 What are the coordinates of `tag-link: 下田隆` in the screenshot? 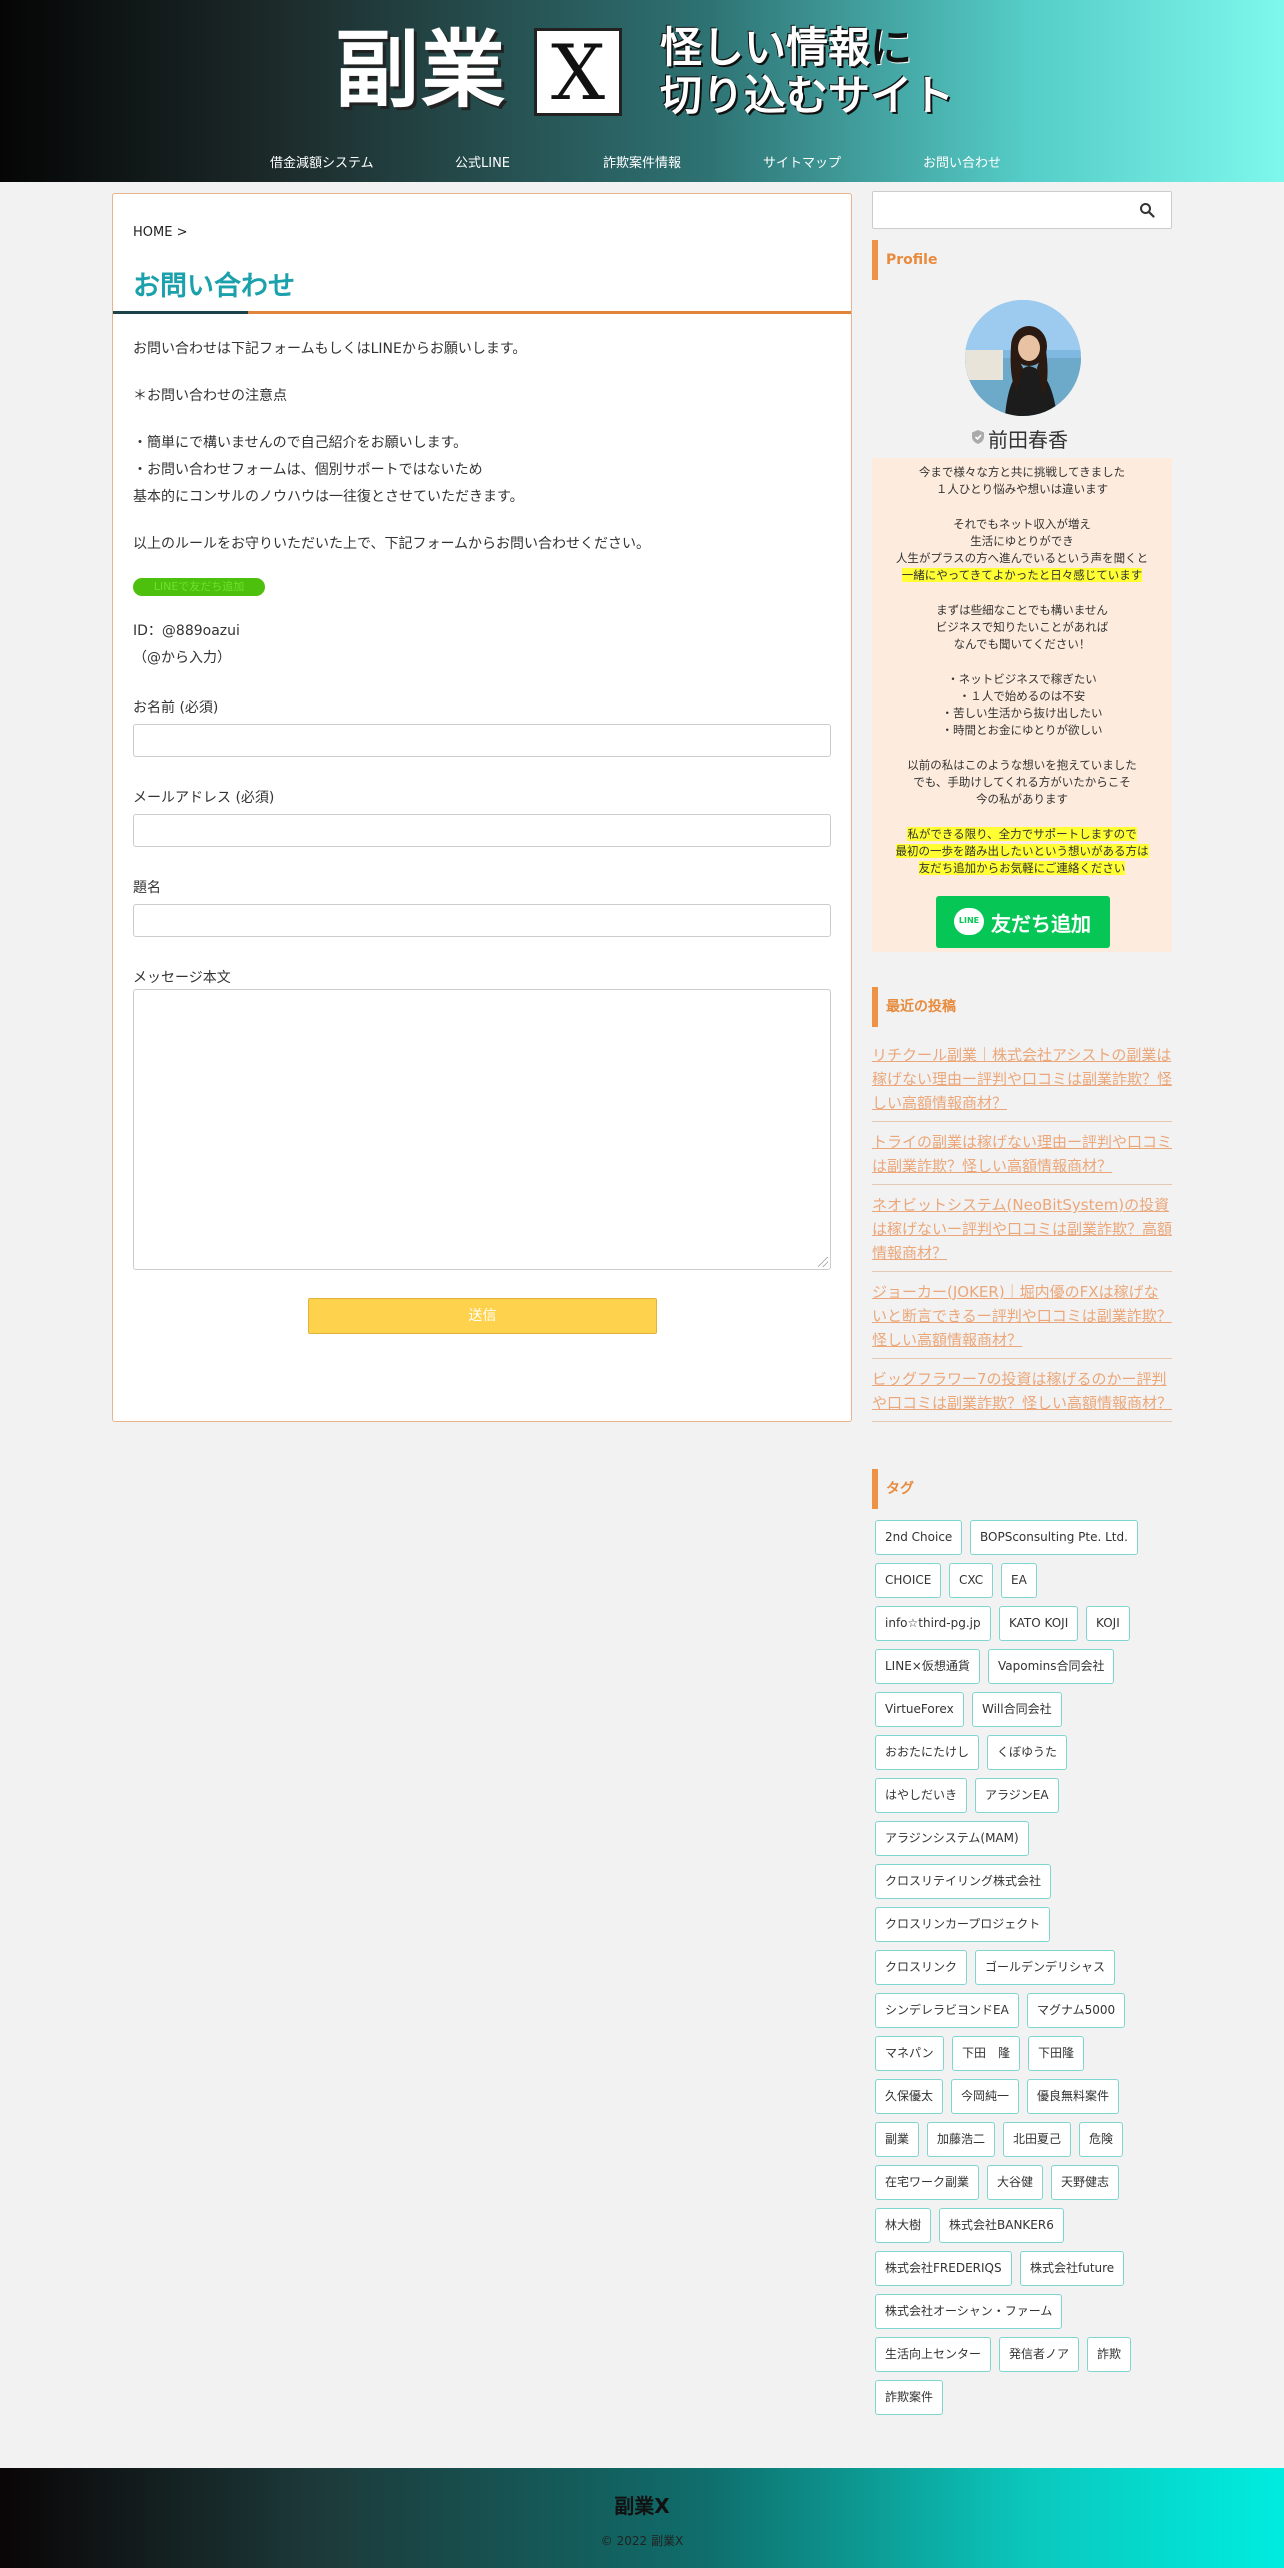 It's located at (1056, 2053).